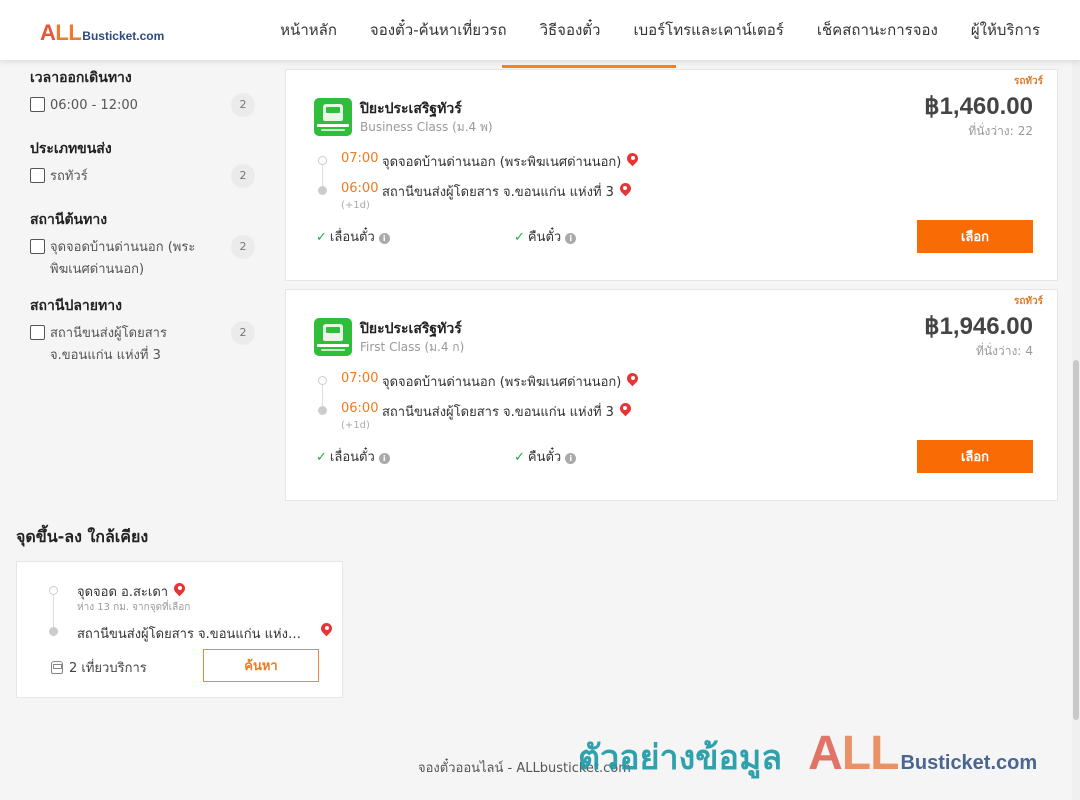 The width and height of the screenshot is (1080, 800). What do you see at coordinates (1005, 30) in the screenshot?
I see `nav-providers: ผู้ให้บริการ` at bounding box center [1005, 30].